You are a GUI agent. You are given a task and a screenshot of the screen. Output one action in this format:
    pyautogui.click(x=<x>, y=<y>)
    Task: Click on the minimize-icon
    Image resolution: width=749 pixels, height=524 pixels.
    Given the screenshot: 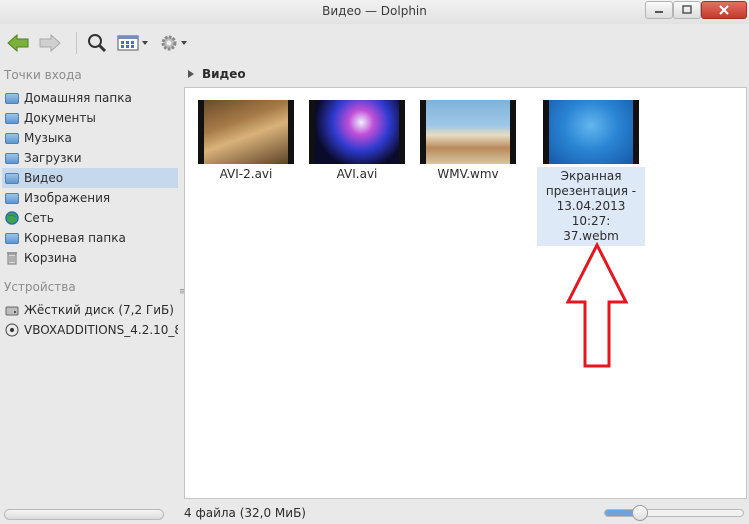 What is the action you would take?
    pyautogui.click(x=659, y=12)
    